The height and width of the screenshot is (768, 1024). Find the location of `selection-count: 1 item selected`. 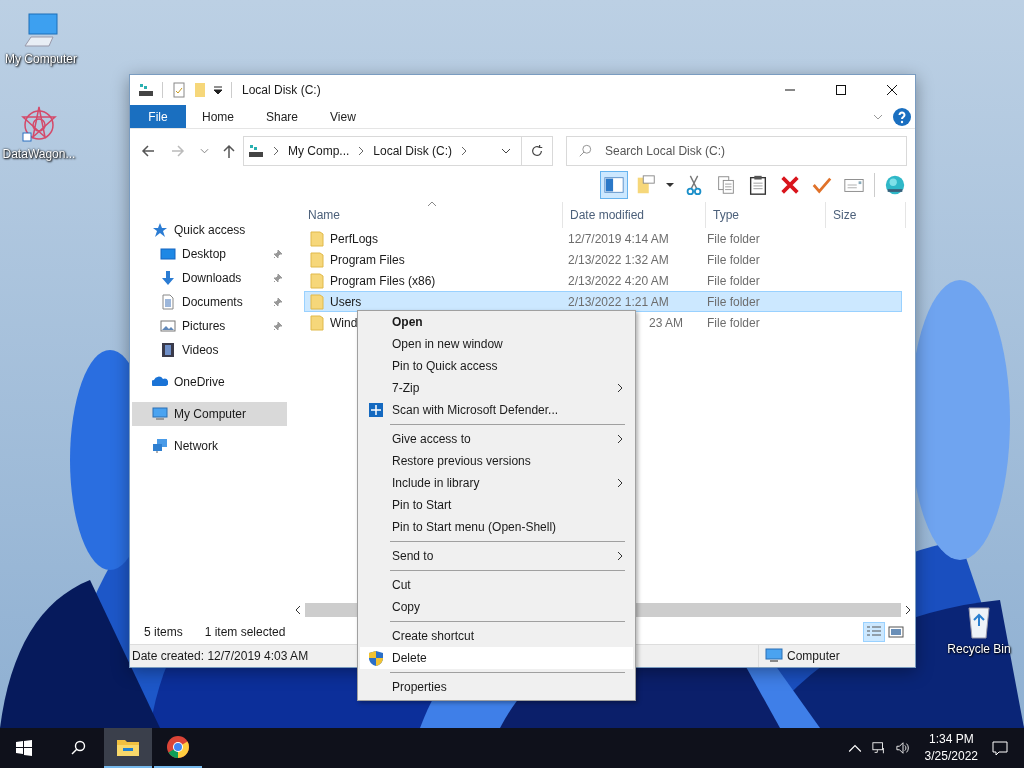

selection-count: 1 item selected is located at coordinates (245, 632).